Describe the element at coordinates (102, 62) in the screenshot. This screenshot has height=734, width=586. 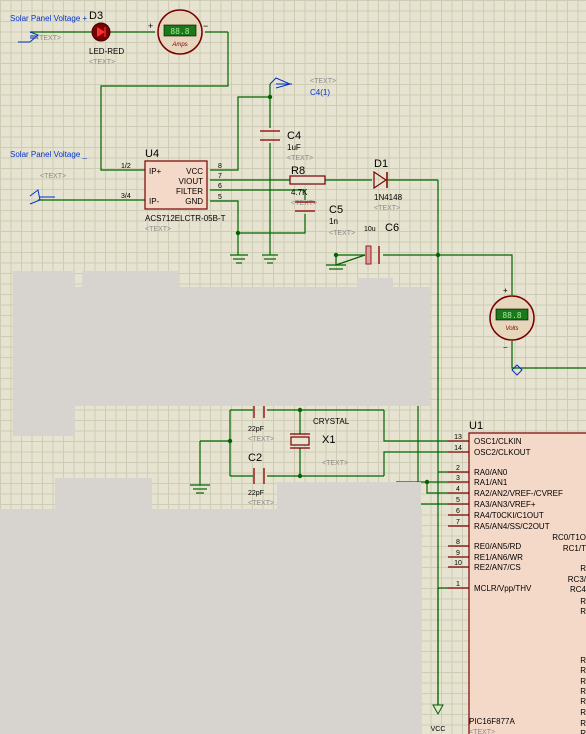
I see `d3-tag: <TEXT>` at that location.